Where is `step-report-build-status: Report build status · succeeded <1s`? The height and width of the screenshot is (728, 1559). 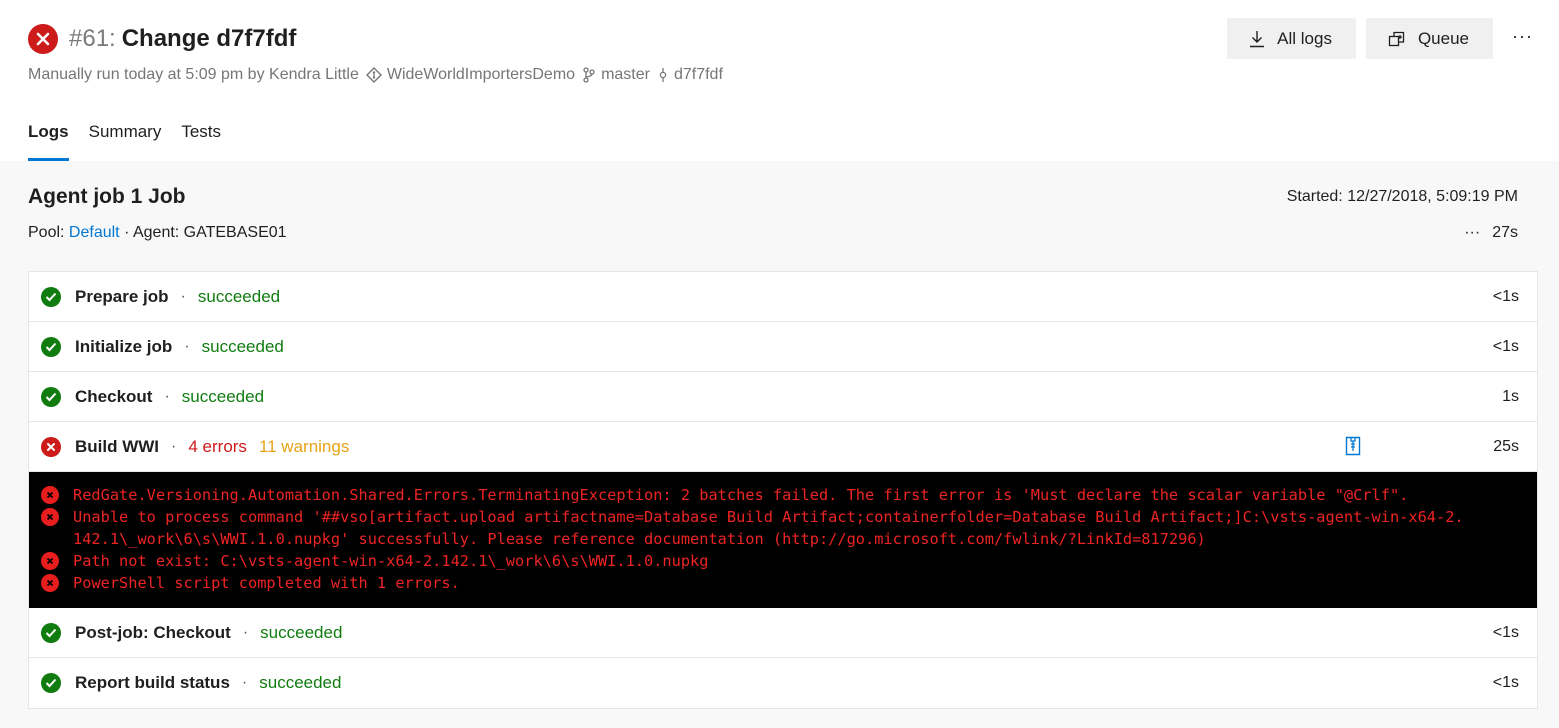
step-report-build-status: Report build status · succeeded <1s is located at coordinates (783, 683).